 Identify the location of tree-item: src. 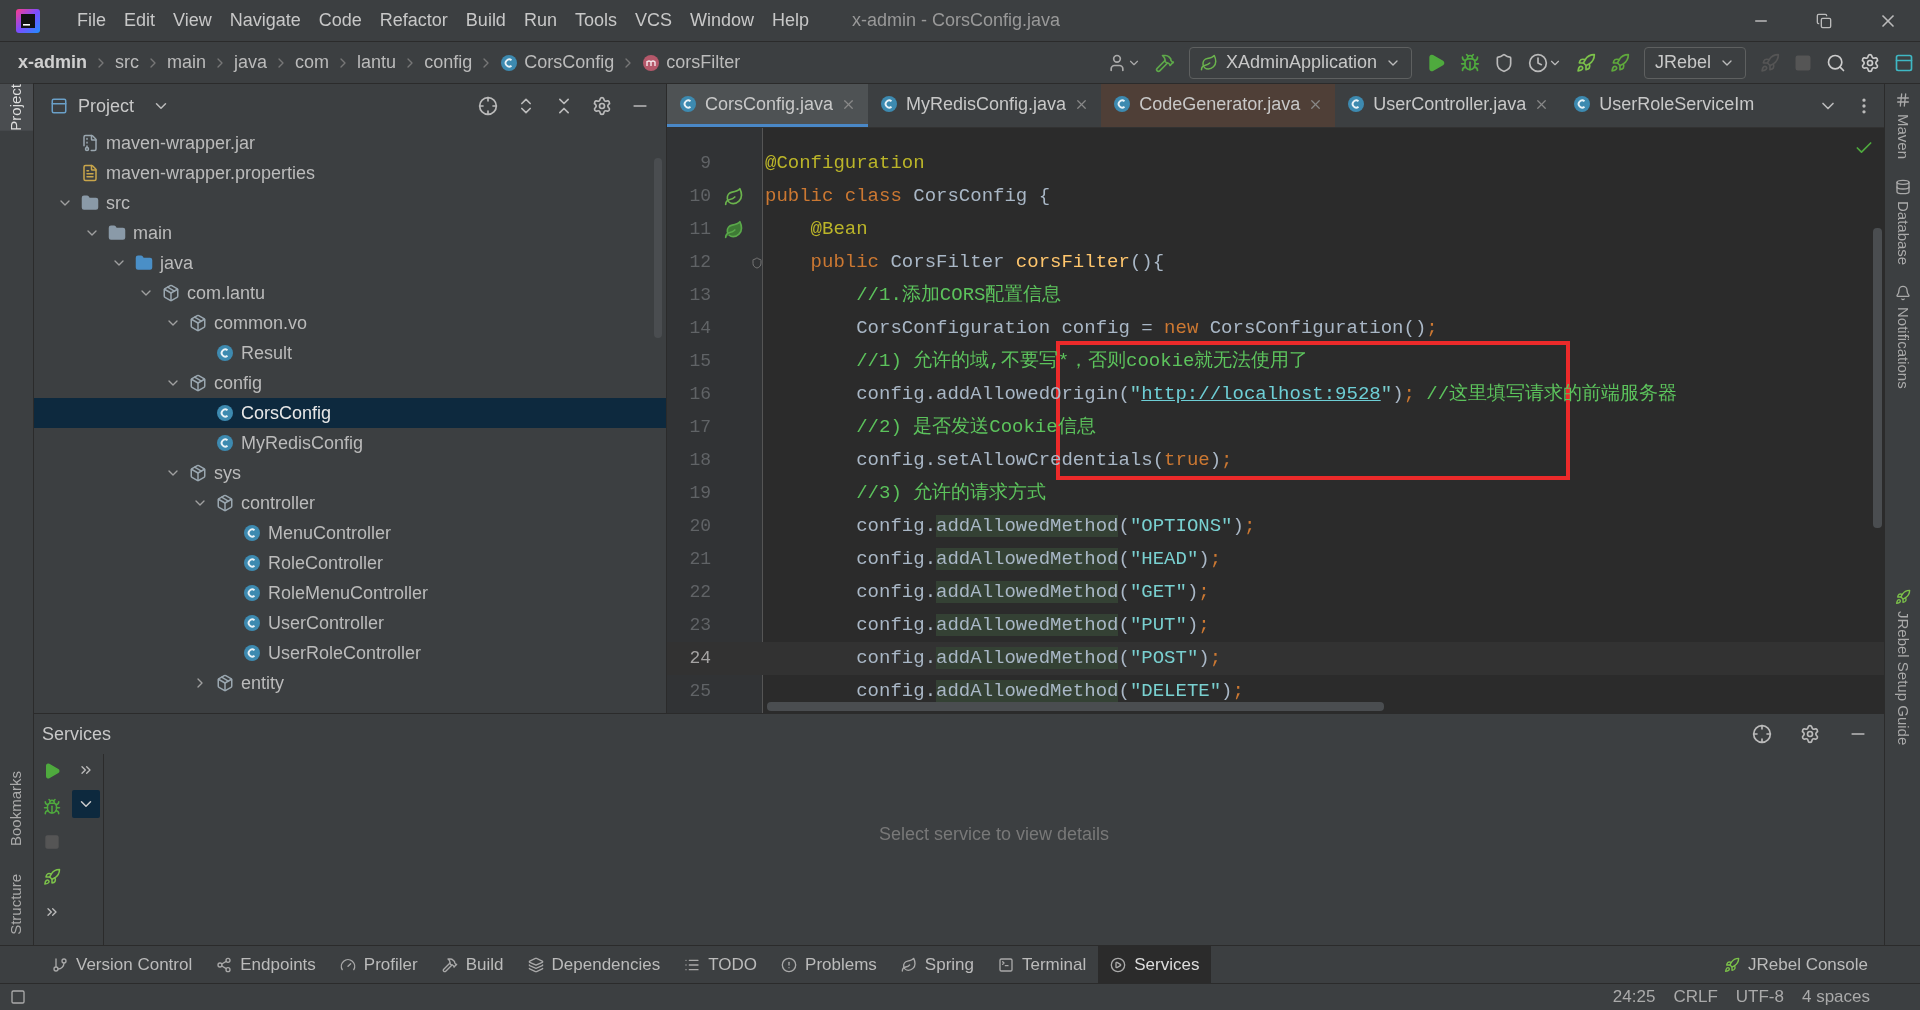
(350, 203).